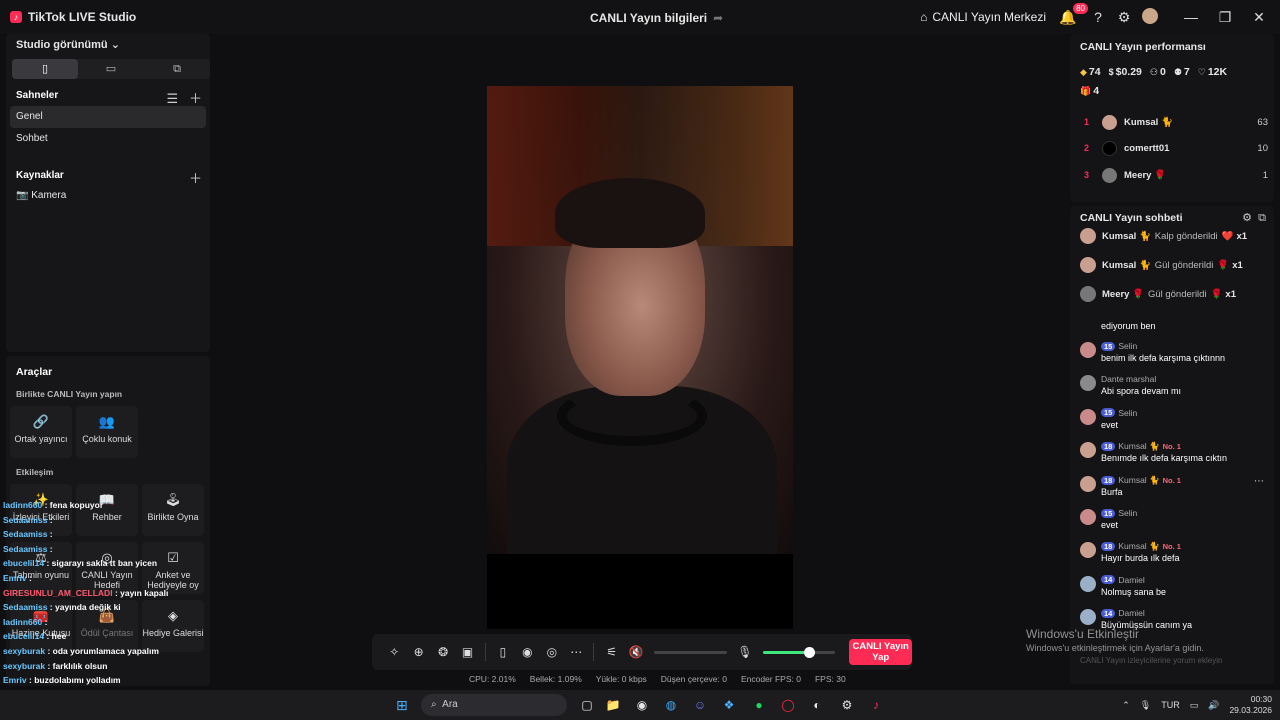 This screenshot has width=1280, height=720. I want to click on discord-icon: ☺, so click(700, 705).